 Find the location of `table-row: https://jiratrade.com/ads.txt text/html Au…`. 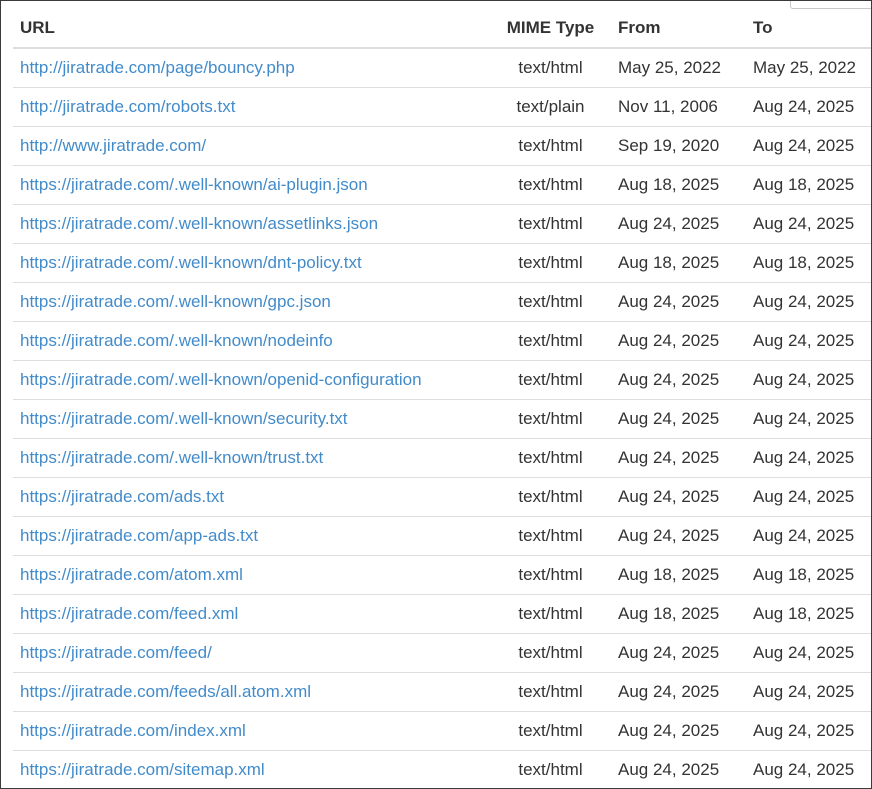

table-row: https://jiratrade.com/ads.txt text/html Au… is located at coordinates (442, 497).